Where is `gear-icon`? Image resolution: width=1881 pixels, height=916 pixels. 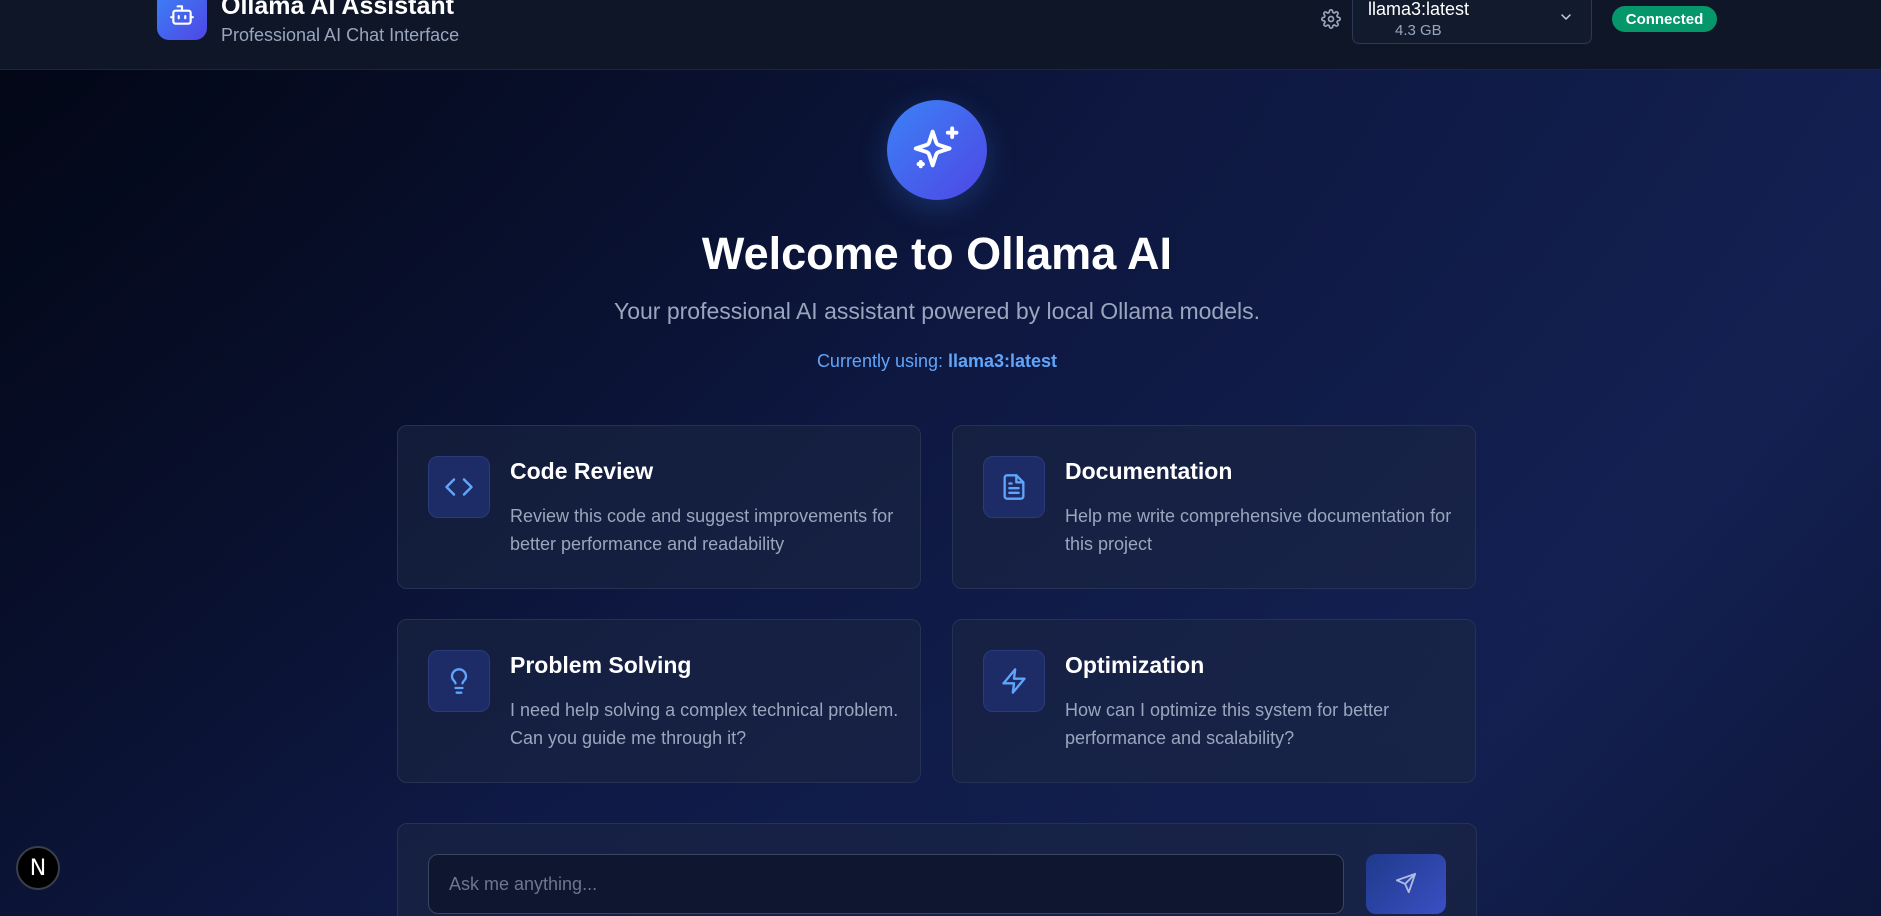 gear-icon is located at coordinates (1331, 19).